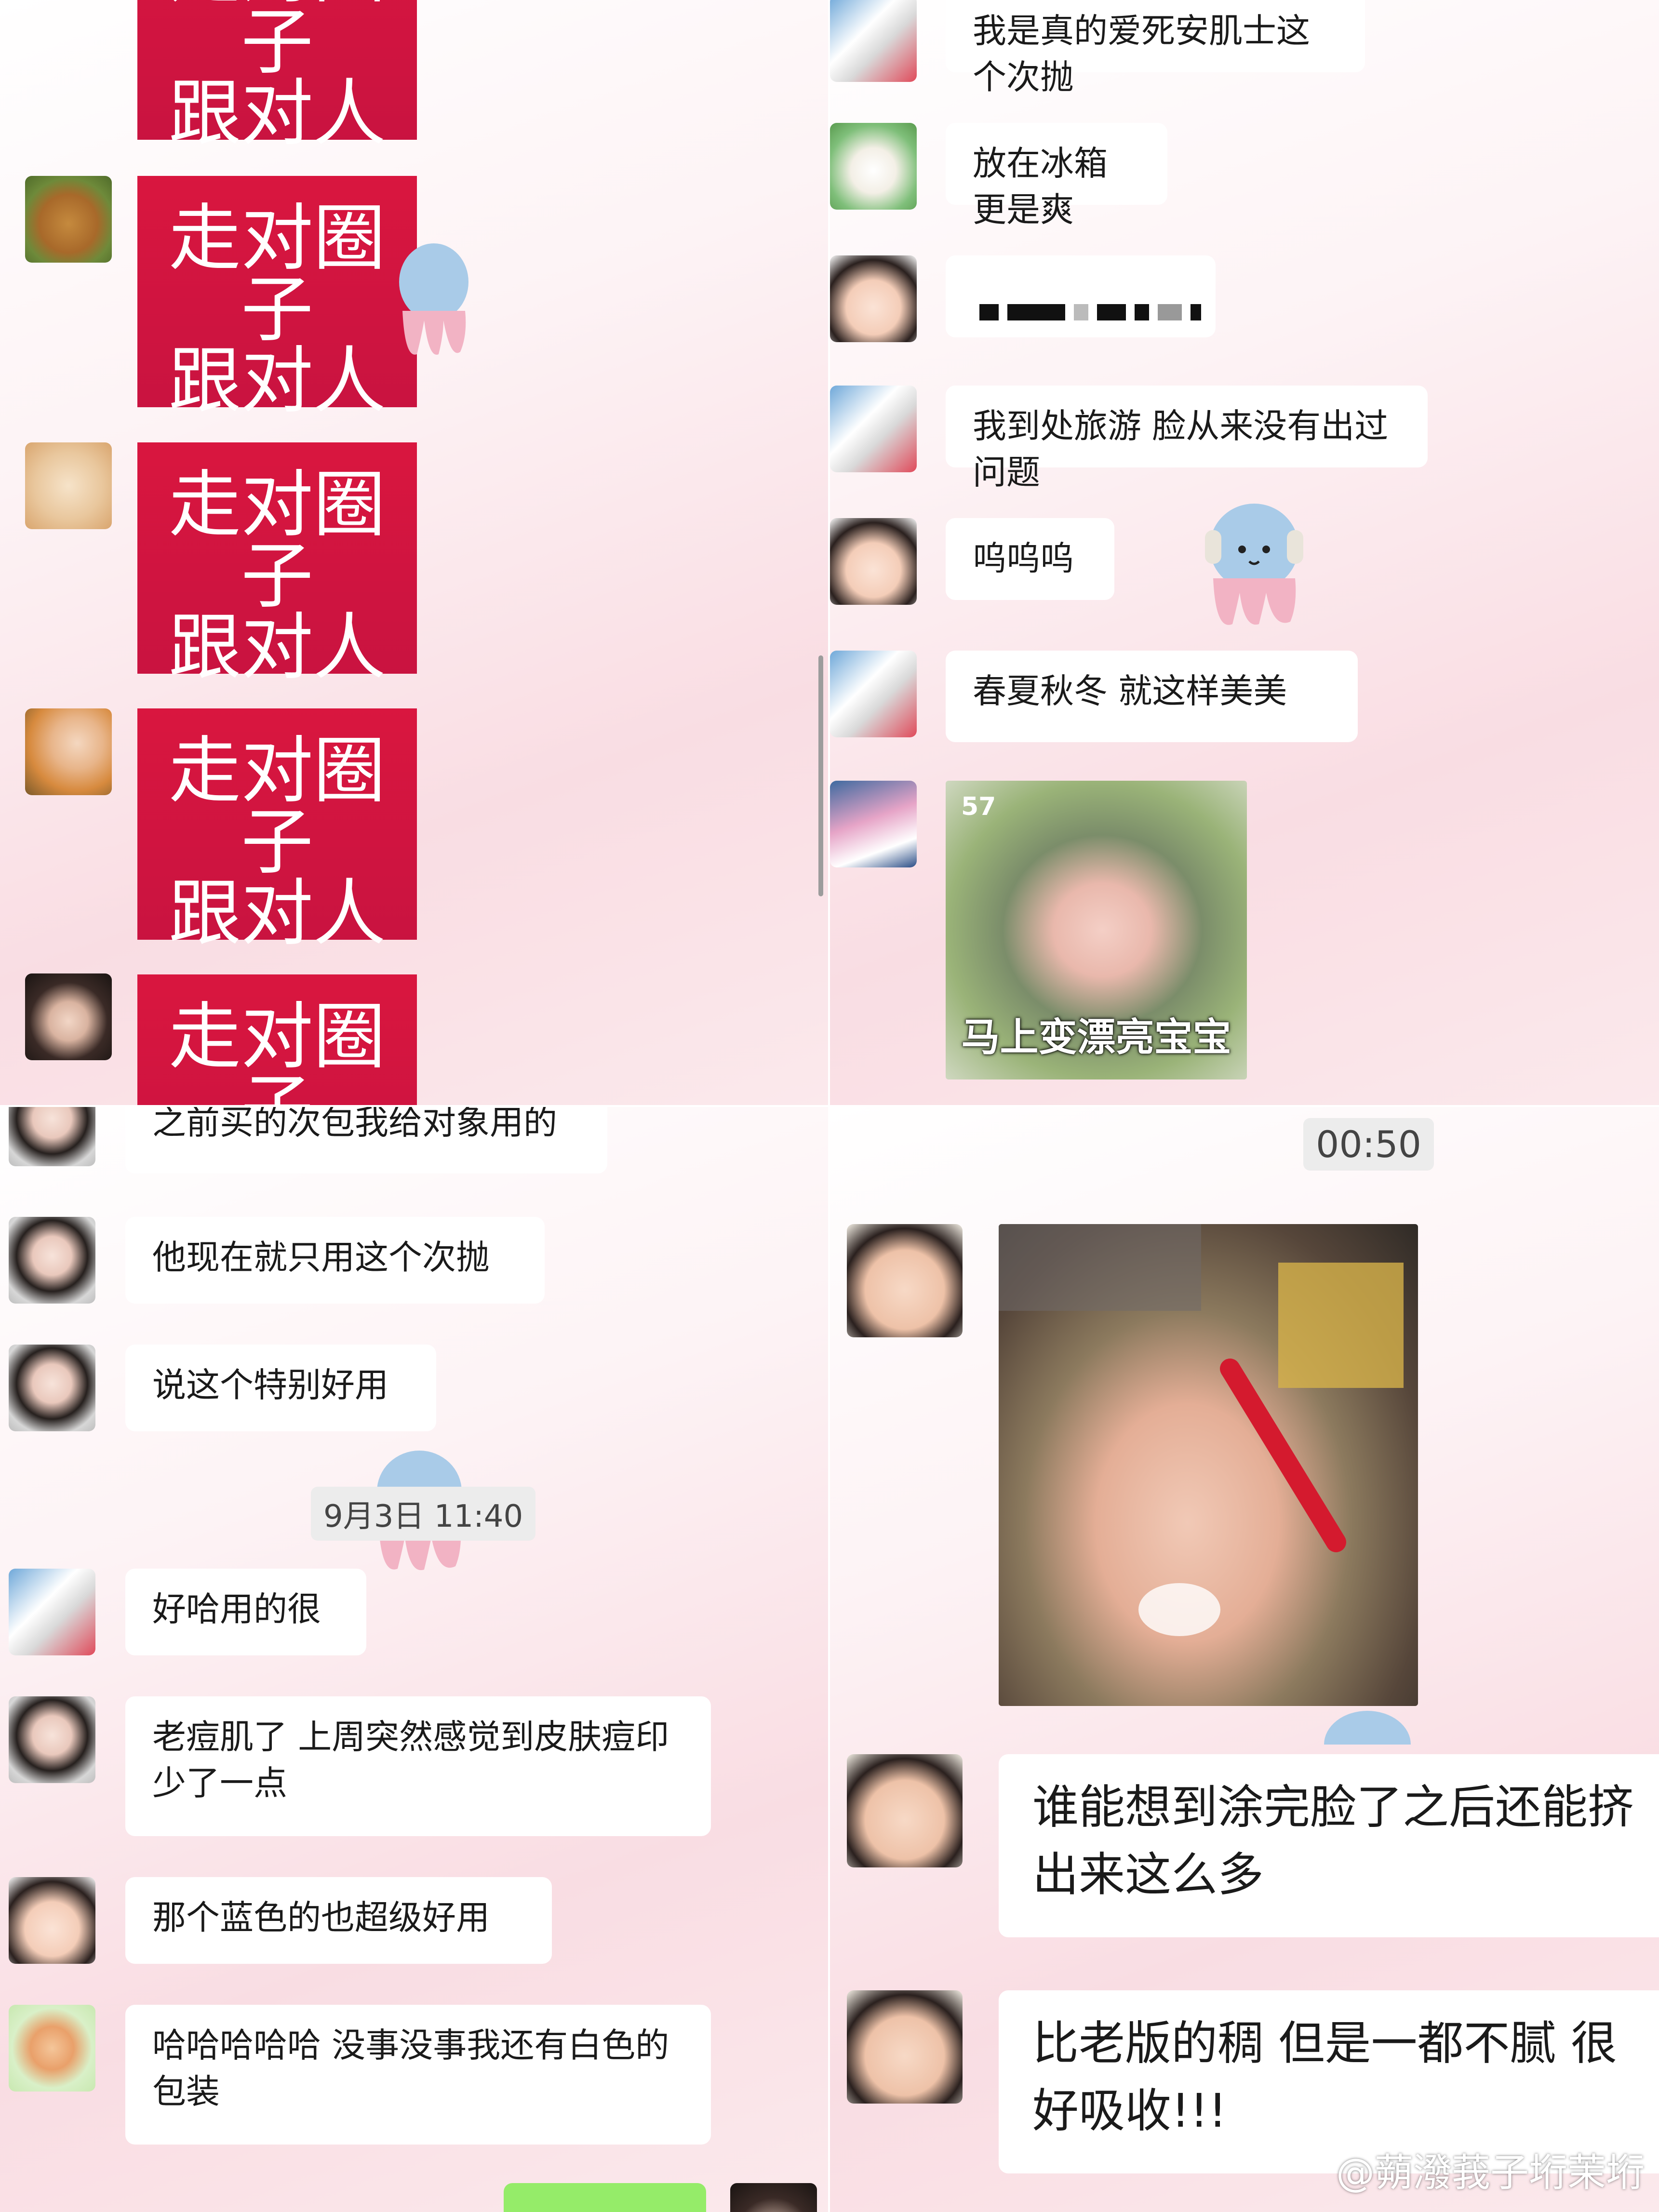 The height and width of the screenshot is (2212, 1659). I want to click on message-text: 我是真的爱死安肌士这个次抛, so click(1141, 54).